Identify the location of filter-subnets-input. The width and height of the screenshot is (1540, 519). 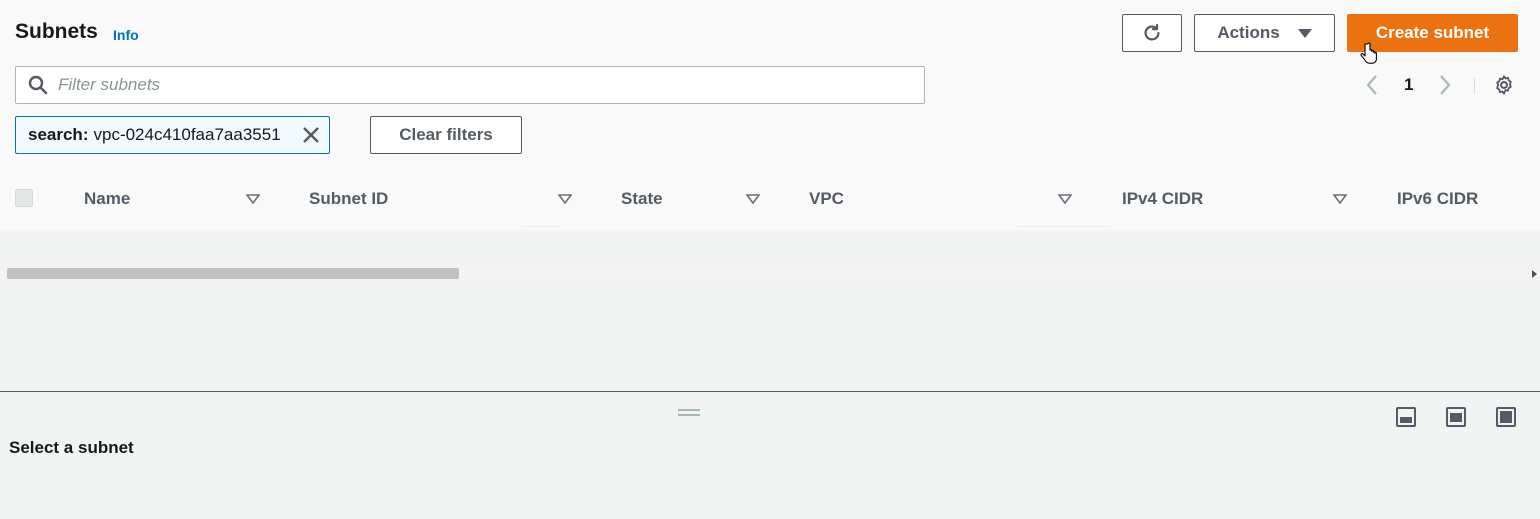
(478, 85).